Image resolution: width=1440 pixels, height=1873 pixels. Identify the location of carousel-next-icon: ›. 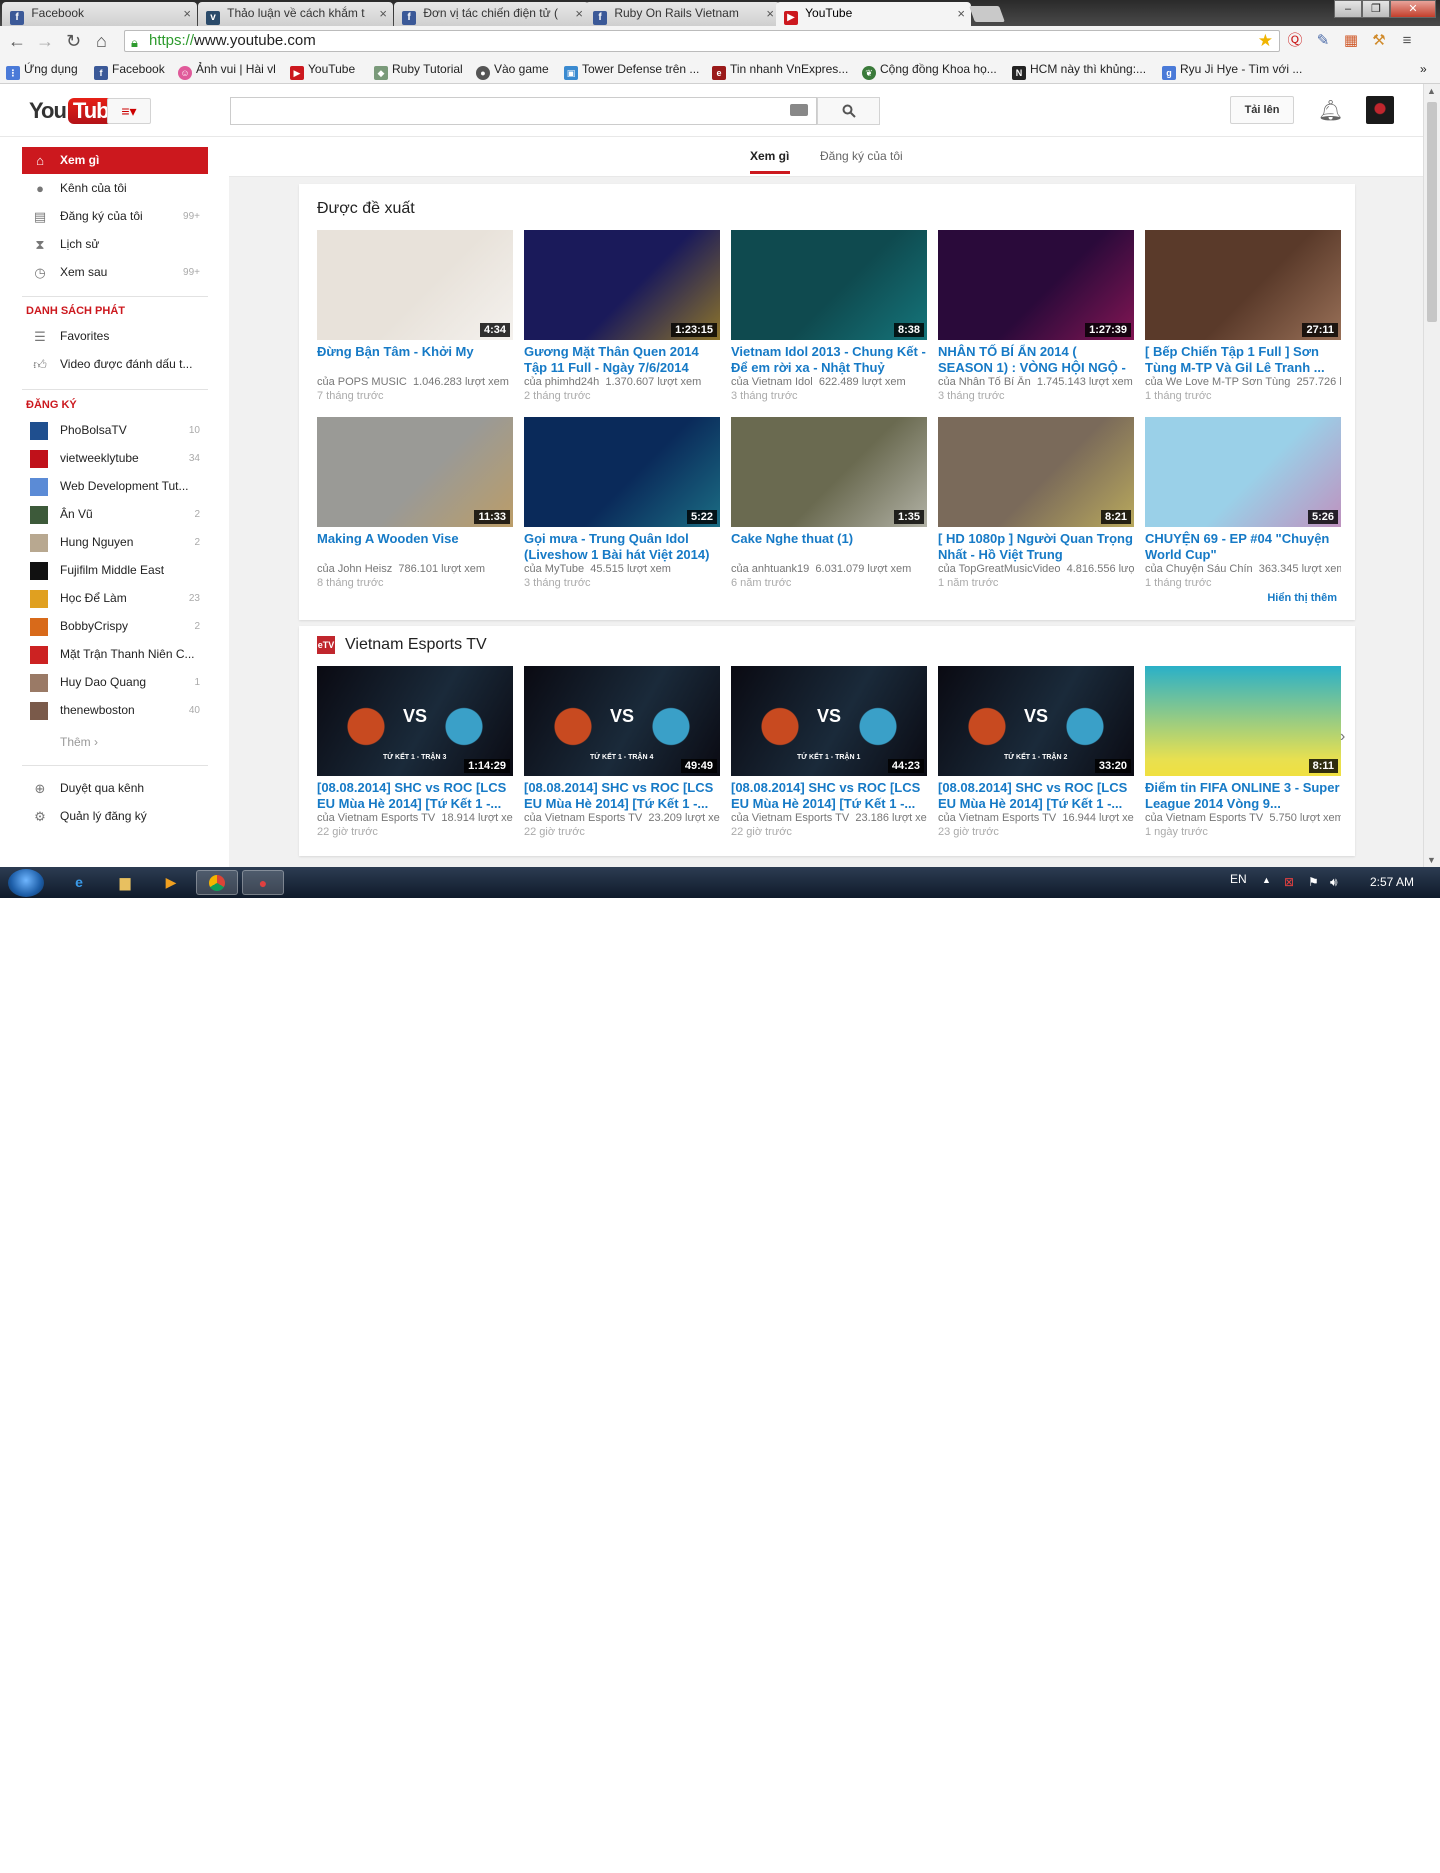
(1342, 737).